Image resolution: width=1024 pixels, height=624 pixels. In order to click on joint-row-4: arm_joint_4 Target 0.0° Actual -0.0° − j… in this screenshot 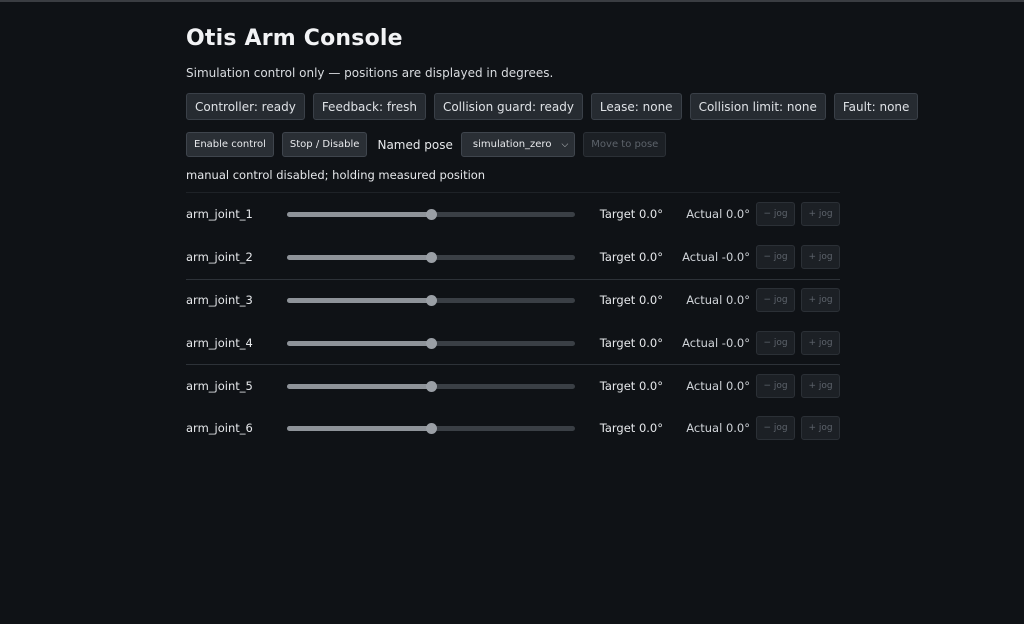, I will do `click(513, 342)`.